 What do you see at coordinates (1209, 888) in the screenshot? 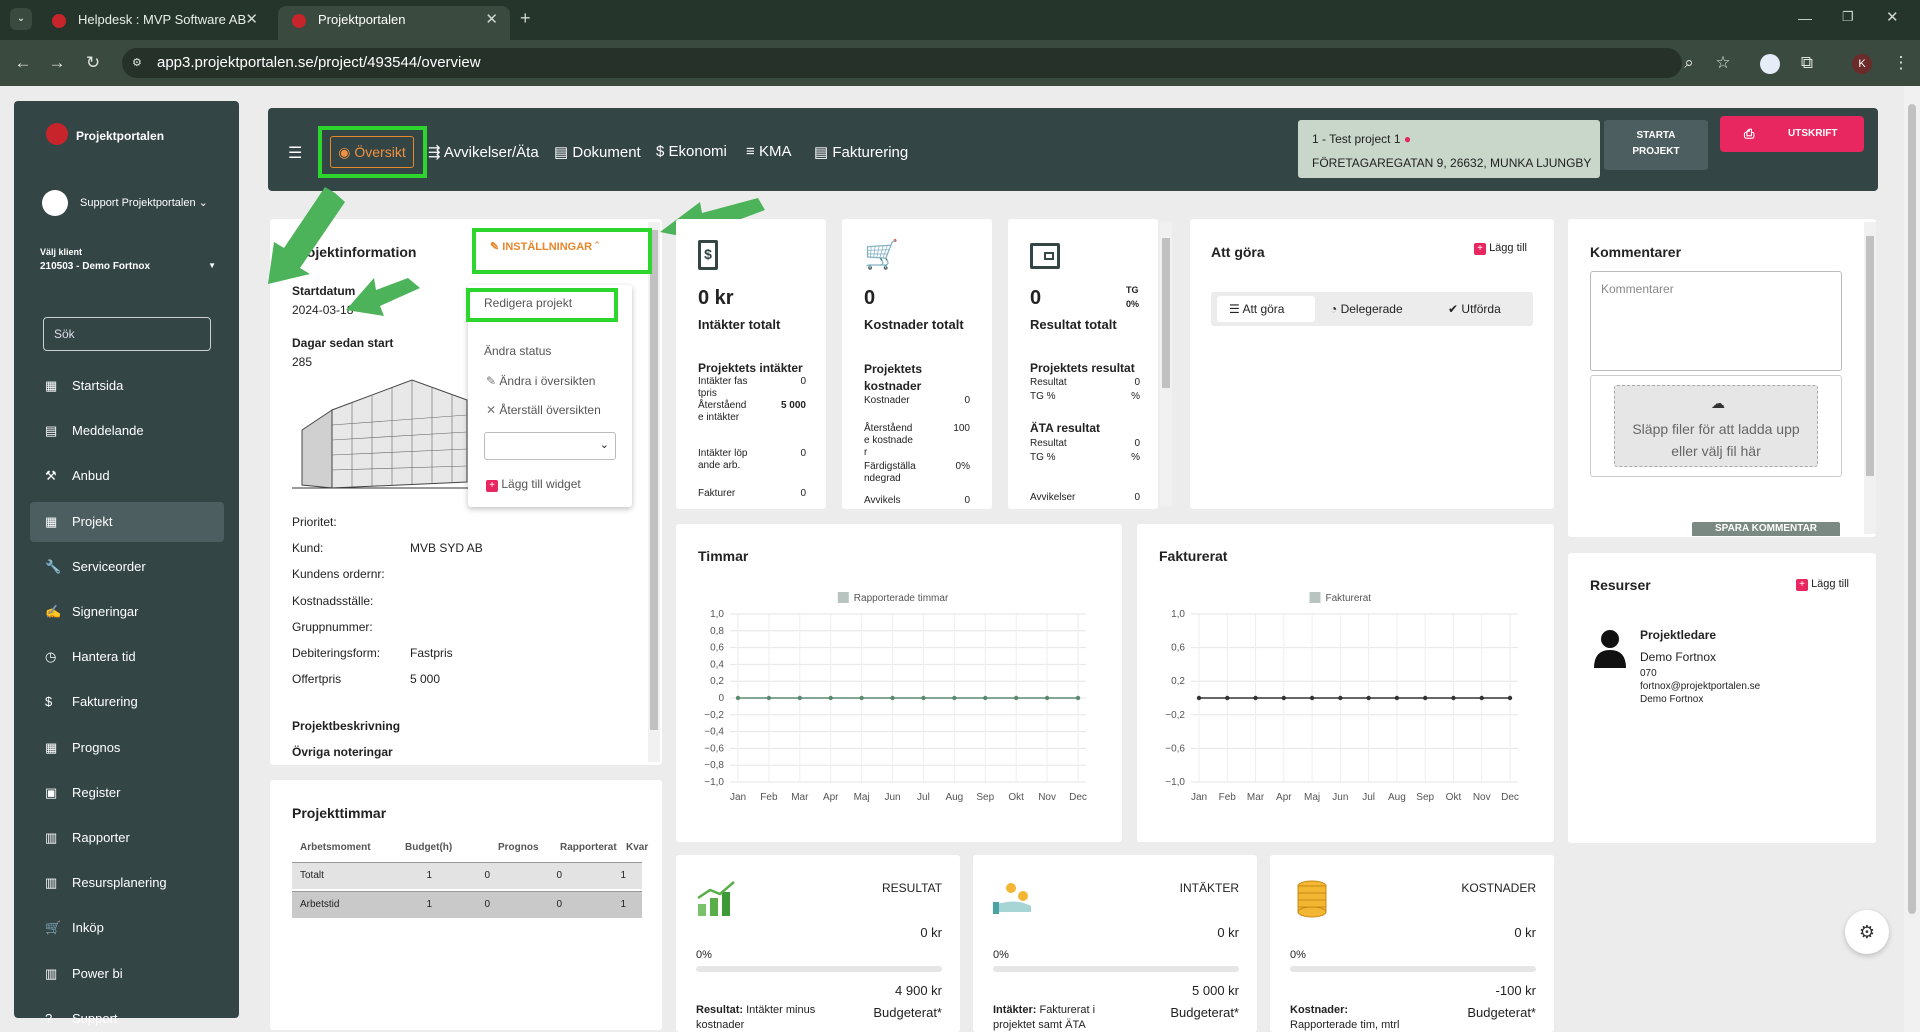
I see `summary-title: INTÄKTER` at bounding box center [1209, 888].